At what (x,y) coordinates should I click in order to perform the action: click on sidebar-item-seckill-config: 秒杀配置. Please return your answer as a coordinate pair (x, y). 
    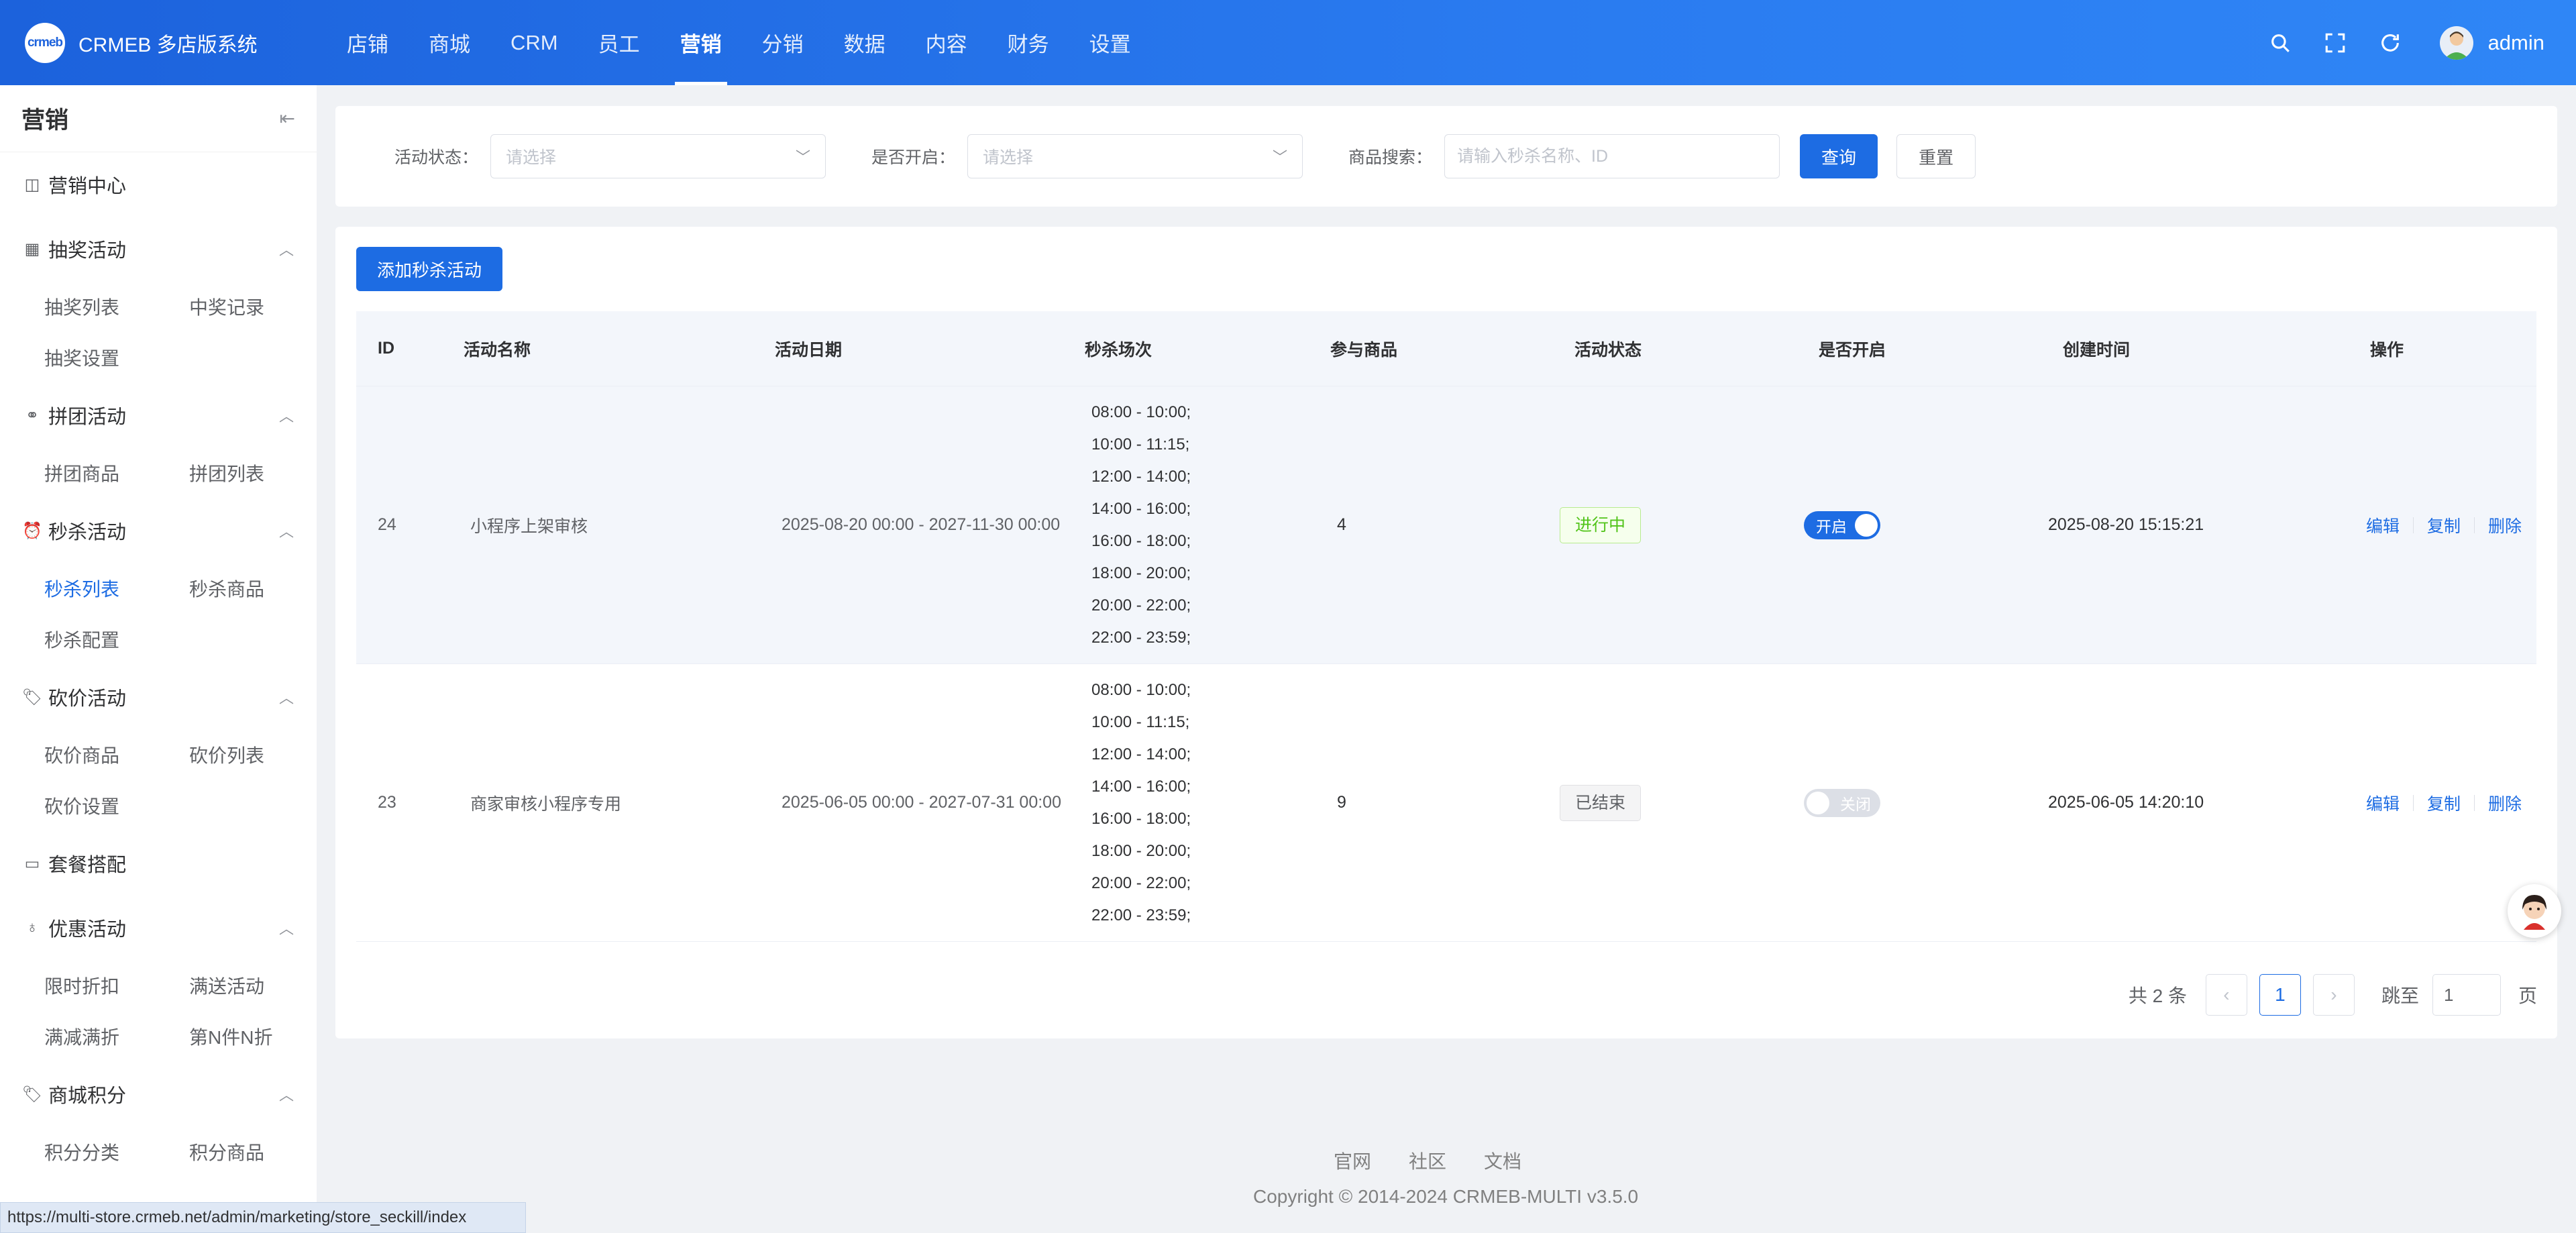
    Looking at the image, I should click on (116, 640).